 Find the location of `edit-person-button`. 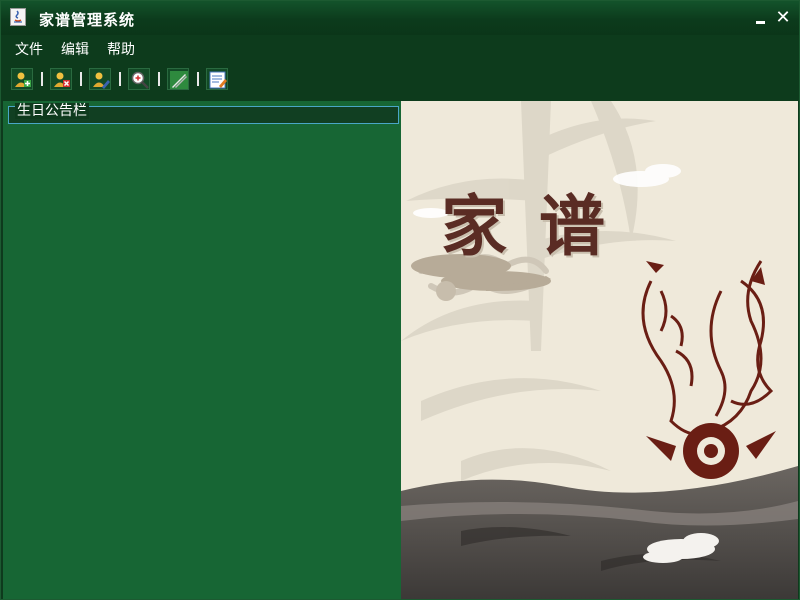

edit-person-button is located at coordinates (100, 79).